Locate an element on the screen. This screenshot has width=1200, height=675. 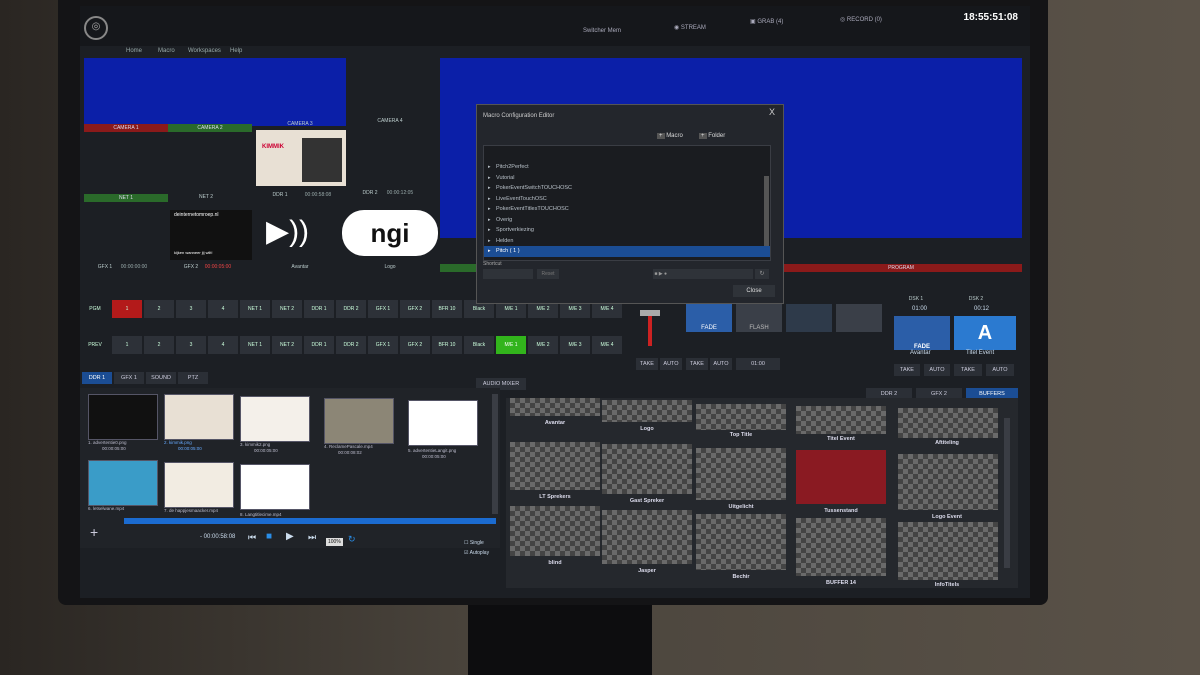
modal-close-icon: X is located at coordinates (772, 112).